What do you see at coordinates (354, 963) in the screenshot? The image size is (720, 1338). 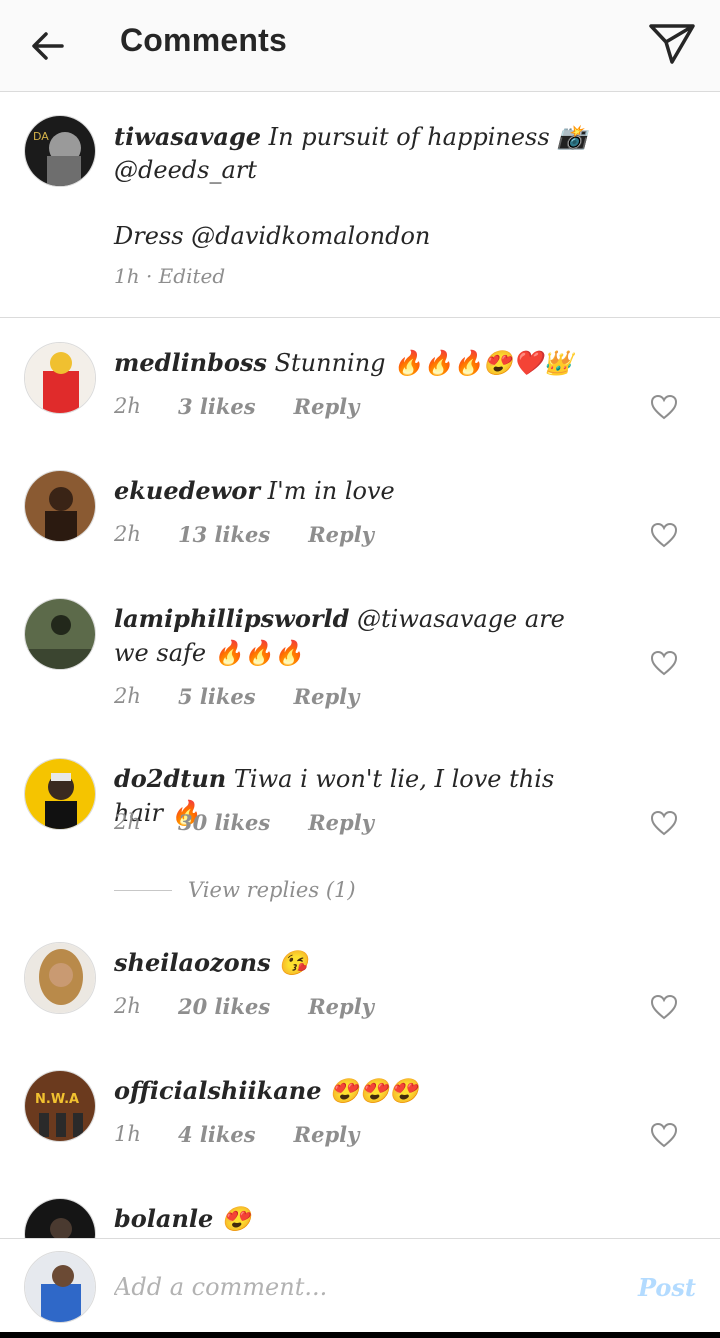 I see `comment-body: sheilaozons 😘` at bounding box center [354, 963].